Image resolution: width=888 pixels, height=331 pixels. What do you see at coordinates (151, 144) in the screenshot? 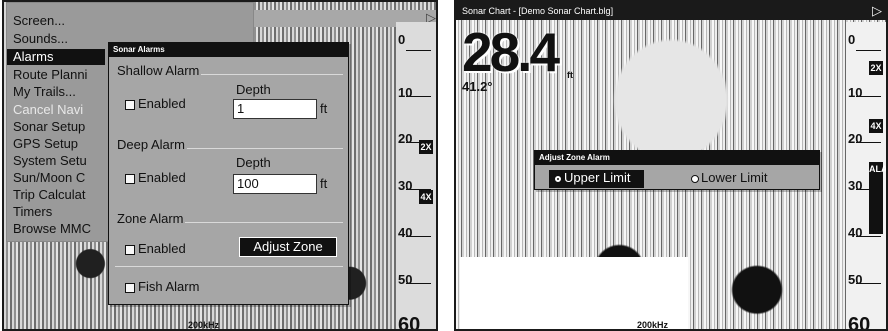
I see `deep-alarm-label: Deep Alarm` at bounding box center [151, 144].